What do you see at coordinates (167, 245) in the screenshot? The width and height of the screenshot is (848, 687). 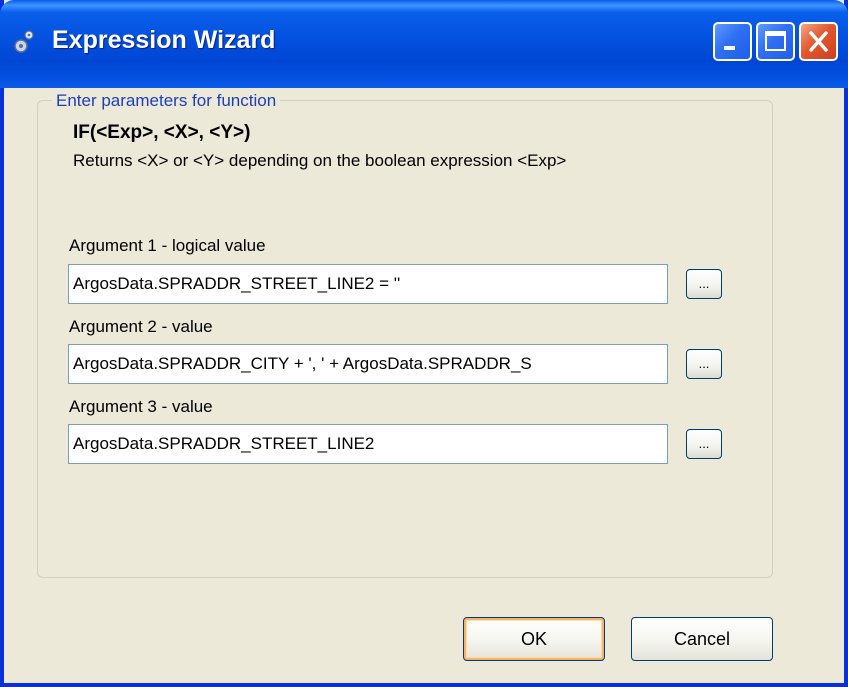 I see `argument-1-label: Argument 1 - logical value` at bounding box center [167, 245].